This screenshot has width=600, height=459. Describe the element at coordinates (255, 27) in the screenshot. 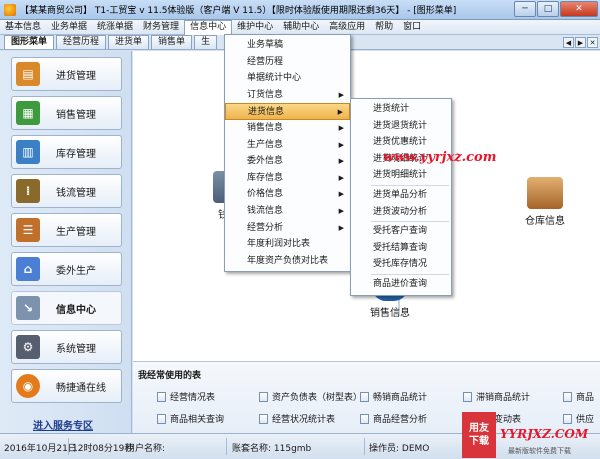

I see `menu-maintenance: 维护中心` at that location.